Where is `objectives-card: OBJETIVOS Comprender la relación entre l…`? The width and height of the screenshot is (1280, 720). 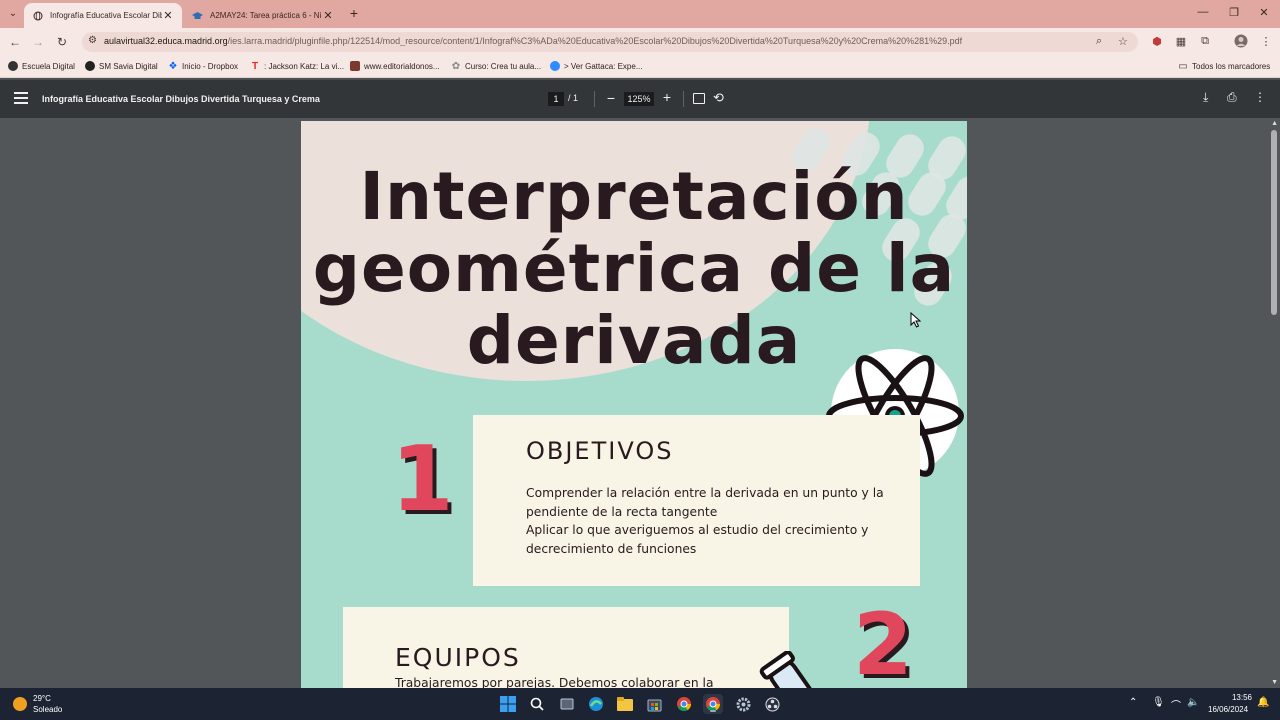 objectives-card: OBJETIVOS Comprender la relación entre l… is located at coordinates (696, 500).